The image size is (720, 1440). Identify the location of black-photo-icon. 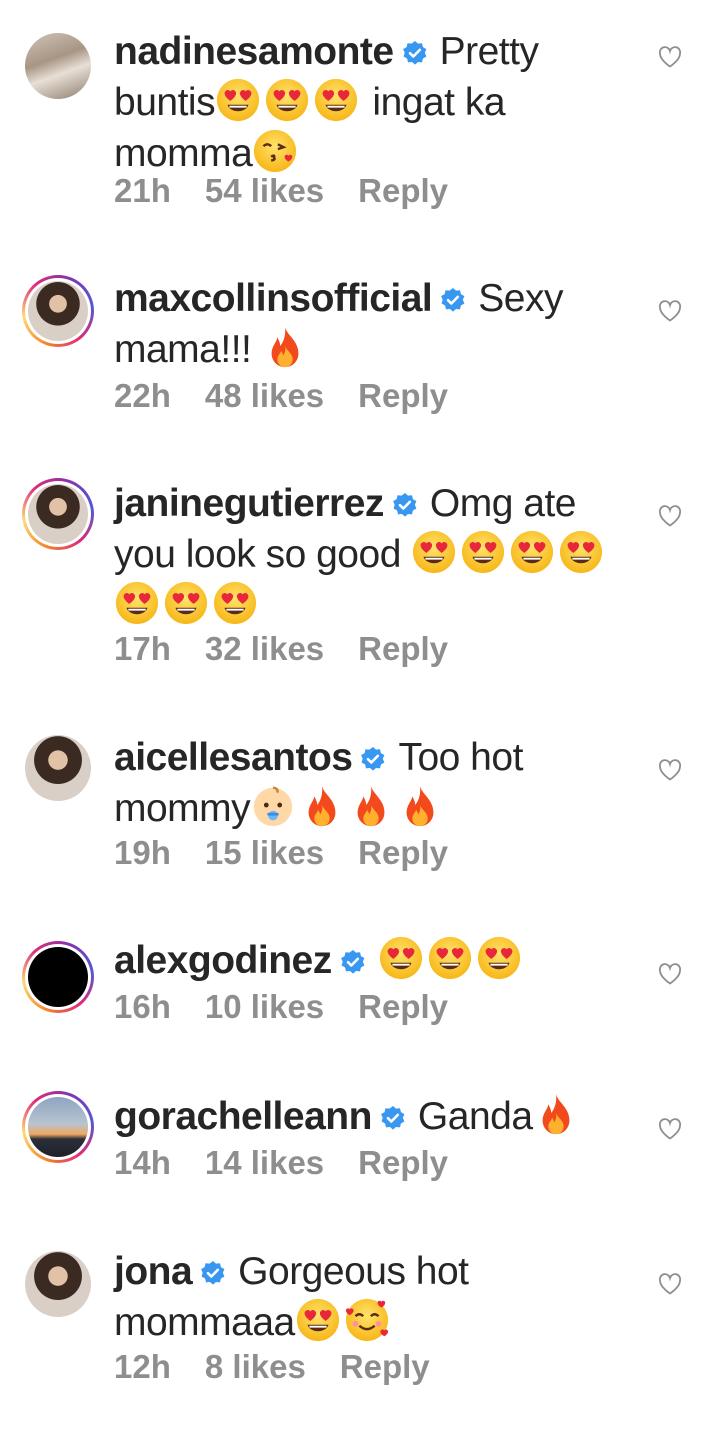
(58, 977).